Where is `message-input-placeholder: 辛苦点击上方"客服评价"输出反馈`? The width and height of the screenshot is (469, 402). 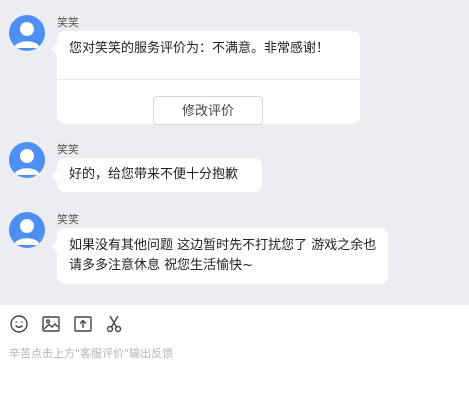 message-input-placeholder: 辛苦点击上方"客服评价"输出反馈 is located at coordinates (91, 353).